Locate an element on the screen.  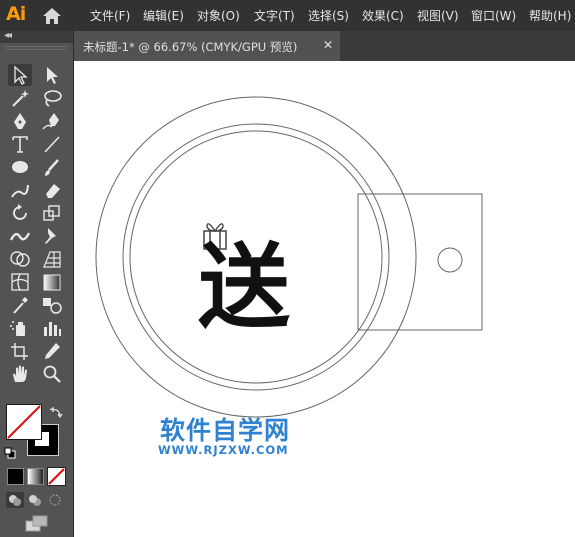
curvature-tool-icon is located at coordinates (52, 121).